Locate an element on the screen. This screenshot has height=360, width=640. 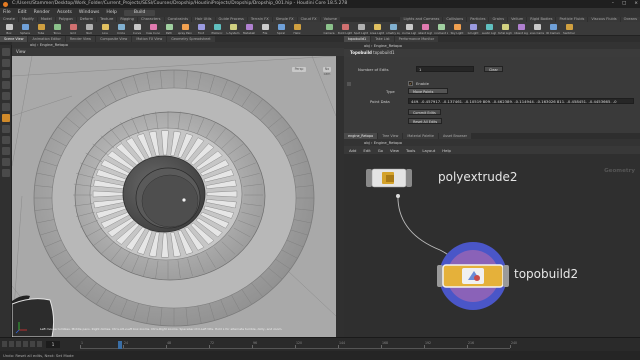
shelf-tab-hair-utils: Hair Utils is located at coordinates (203, 19).